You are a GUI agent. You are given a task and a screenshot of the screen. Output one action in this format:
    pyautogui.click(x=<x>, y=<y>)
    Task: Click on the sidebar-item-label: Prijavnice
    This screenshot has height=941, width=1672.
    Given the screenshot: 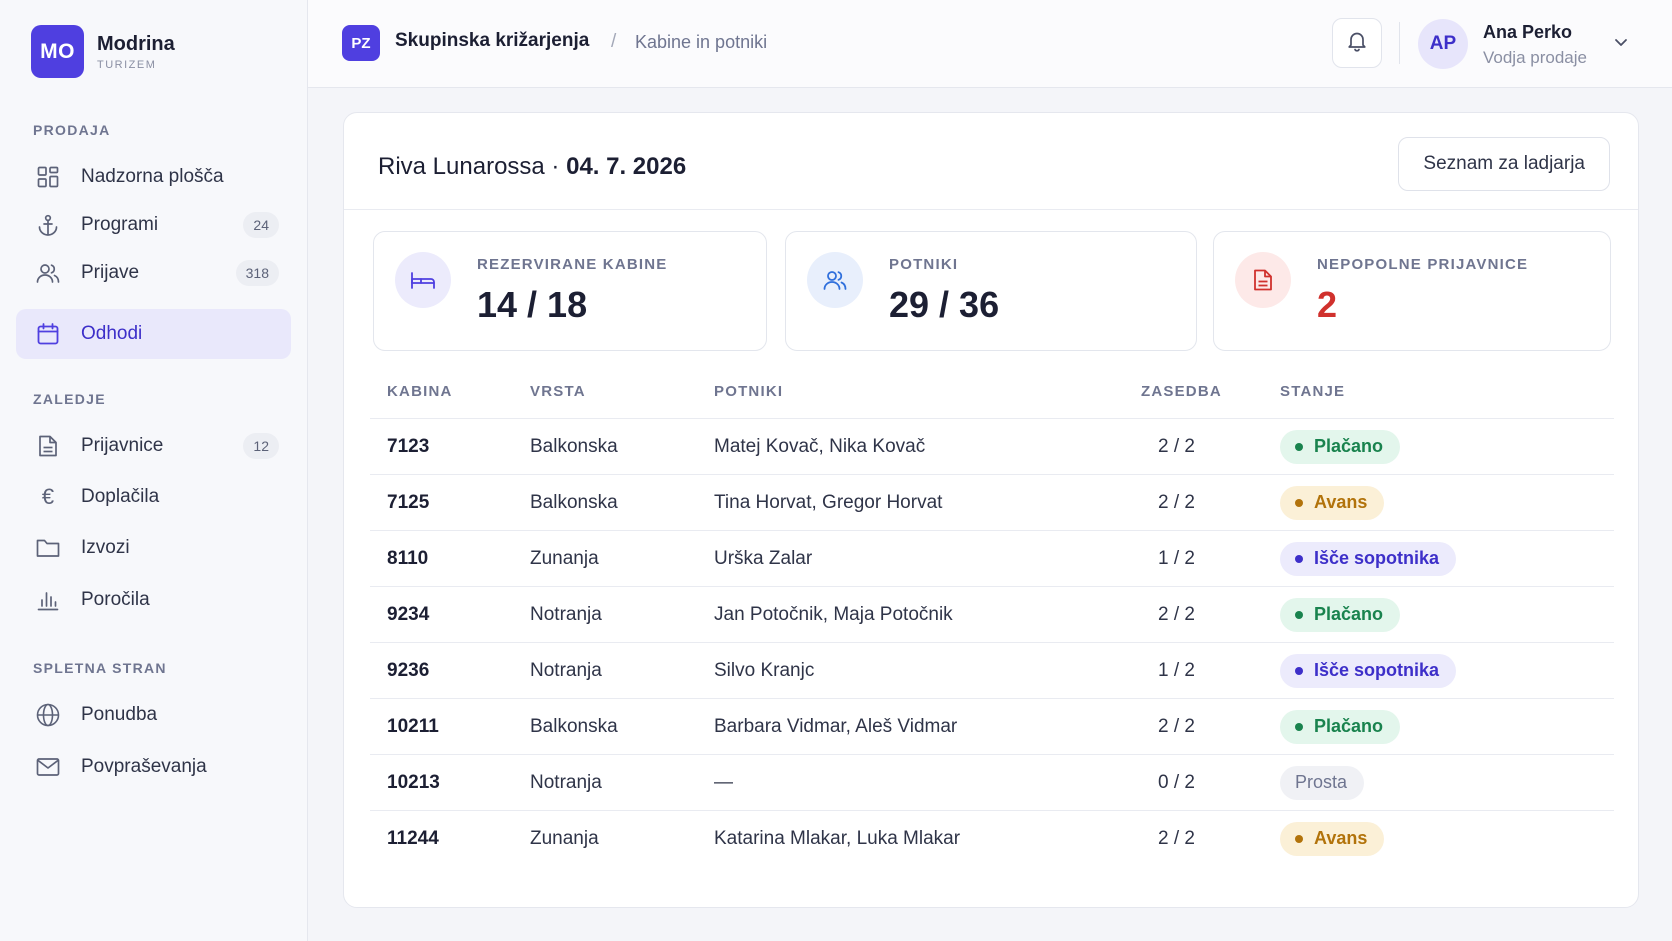 What is the action you would take?
    pyautogui.click(x=122, y=445)
    